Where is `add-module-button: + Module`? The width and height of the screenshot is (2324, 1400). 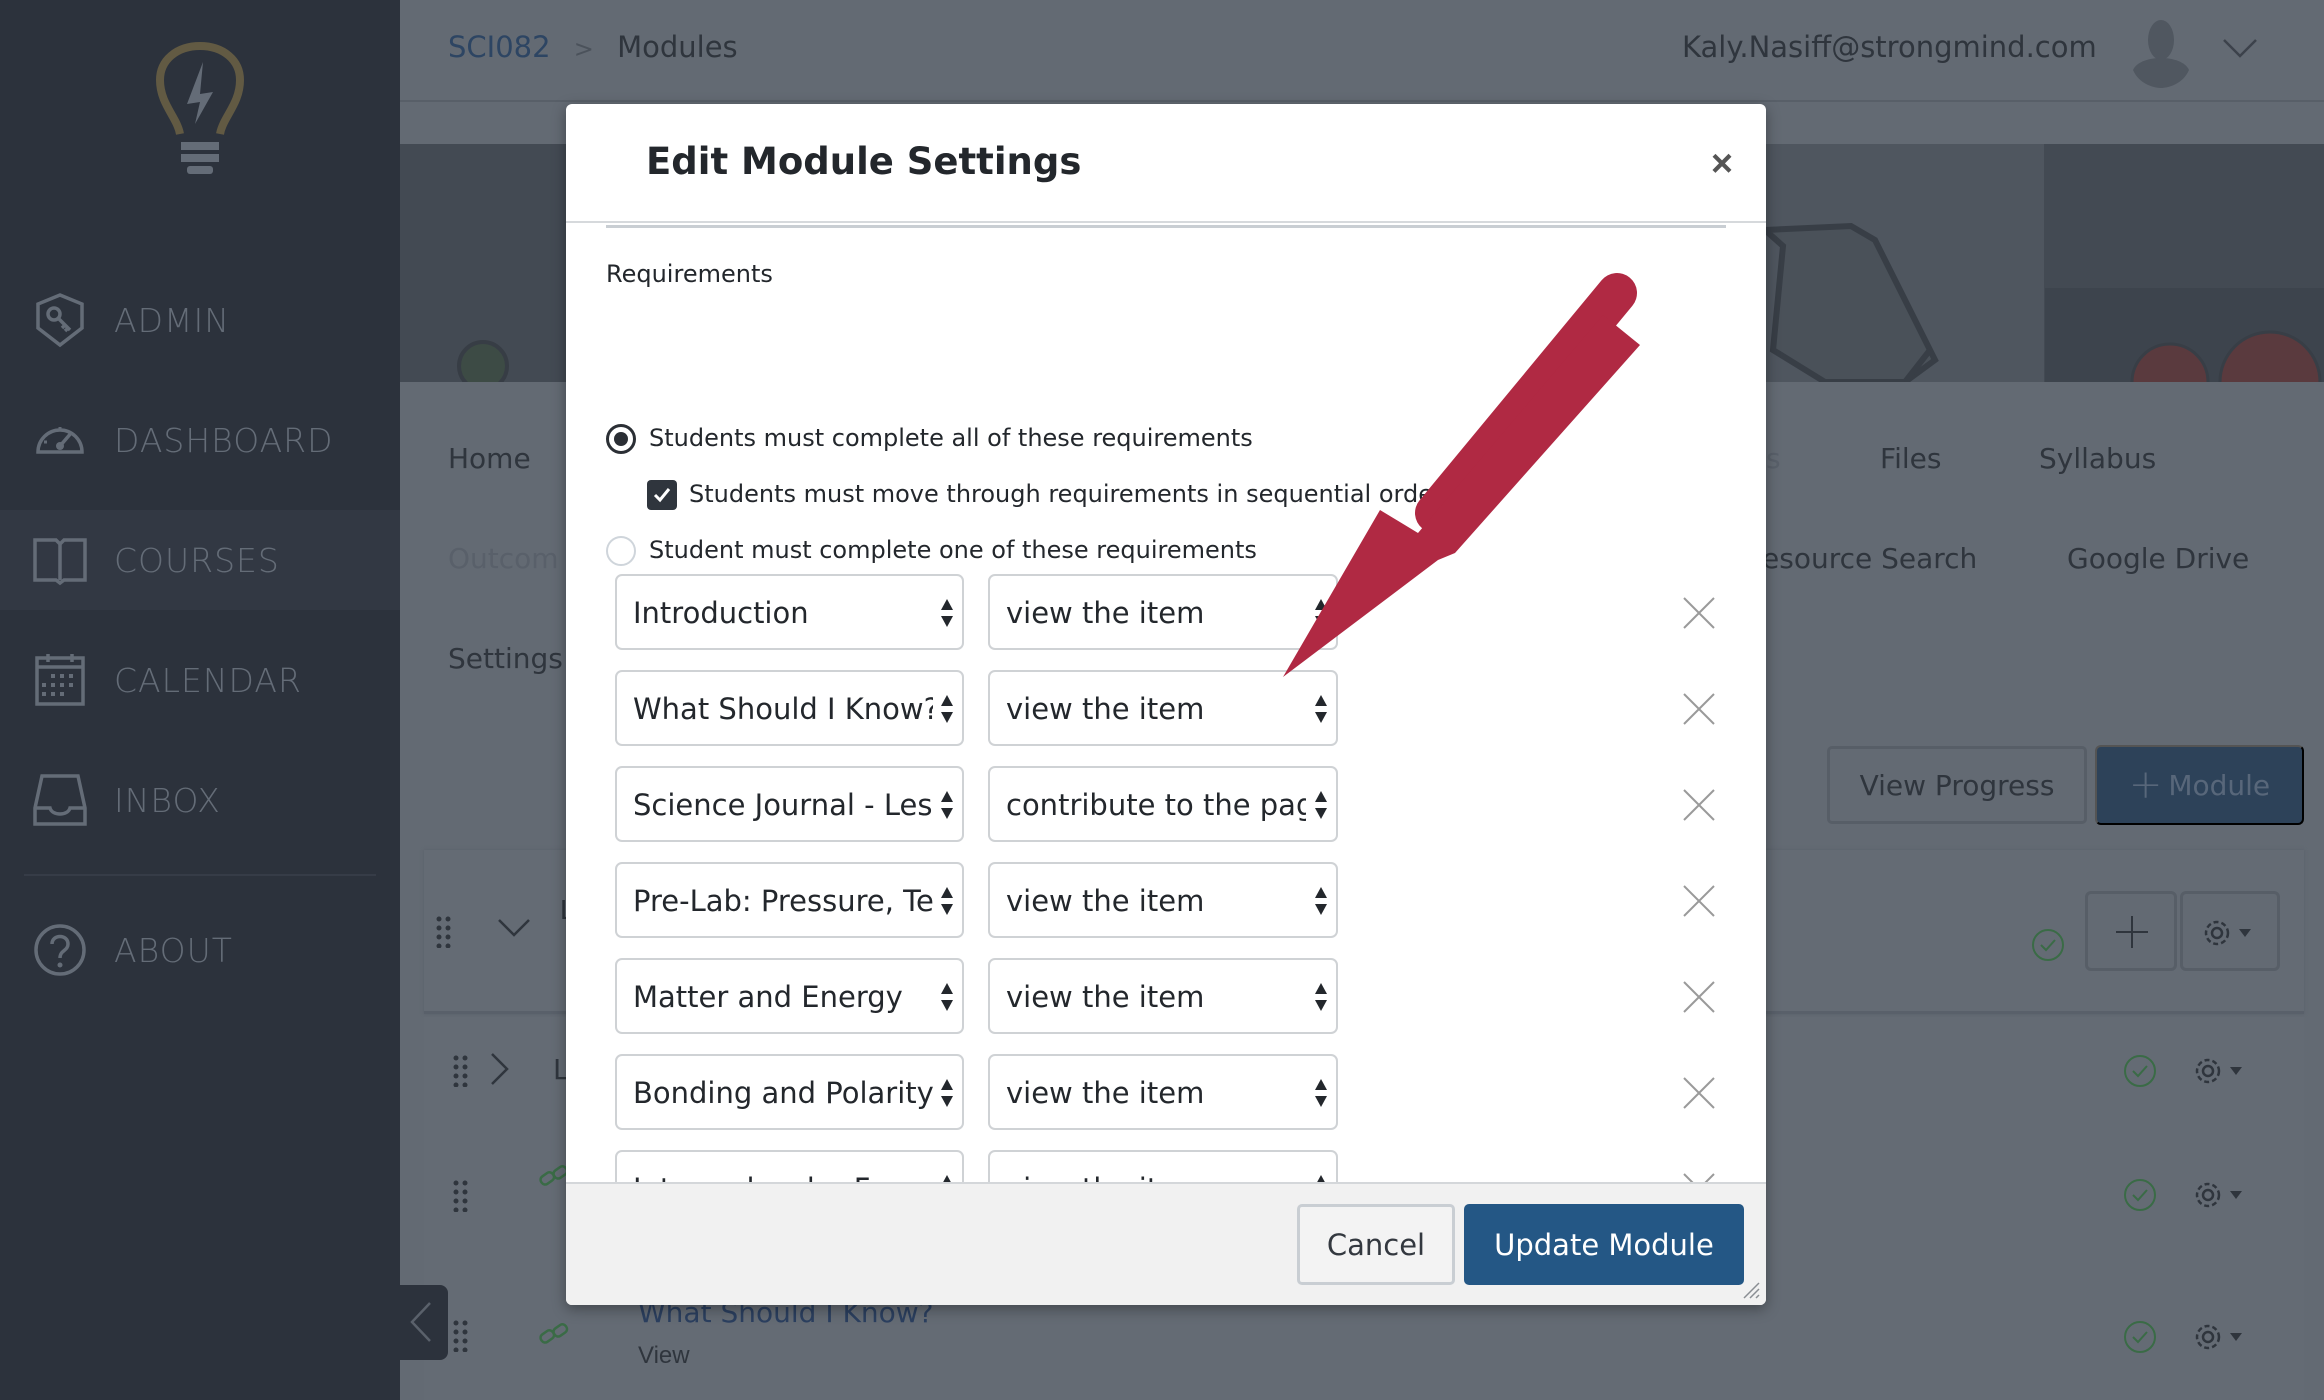
add-module-button: + Module is located at coordinates (2199, 785).